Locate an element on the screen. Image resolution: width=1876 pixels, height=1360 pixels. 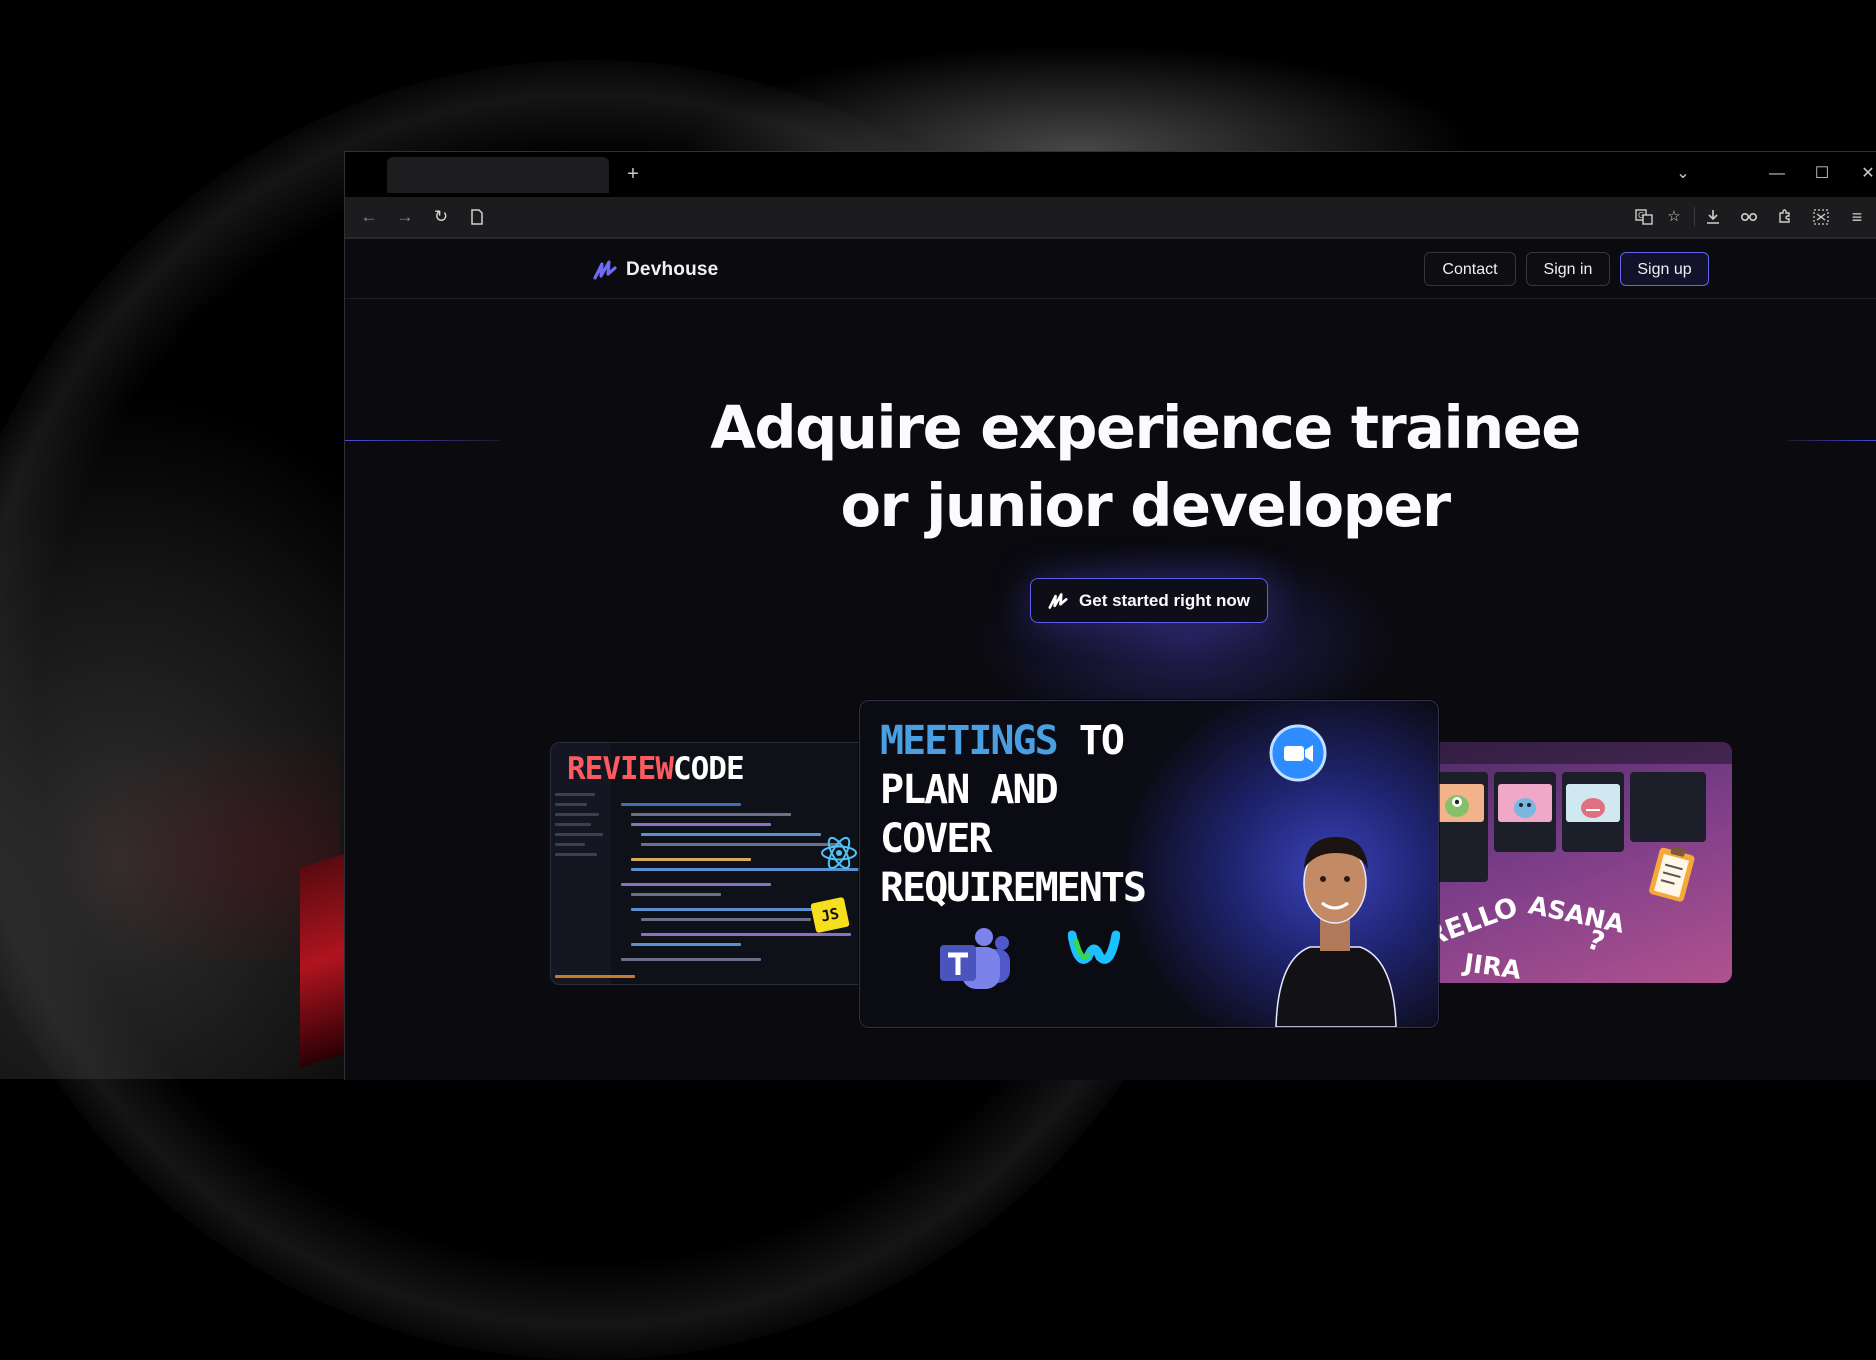
navigation-toolbar: ← → ↻ G ☆ ≡ is located at coordinates (1110, 217).